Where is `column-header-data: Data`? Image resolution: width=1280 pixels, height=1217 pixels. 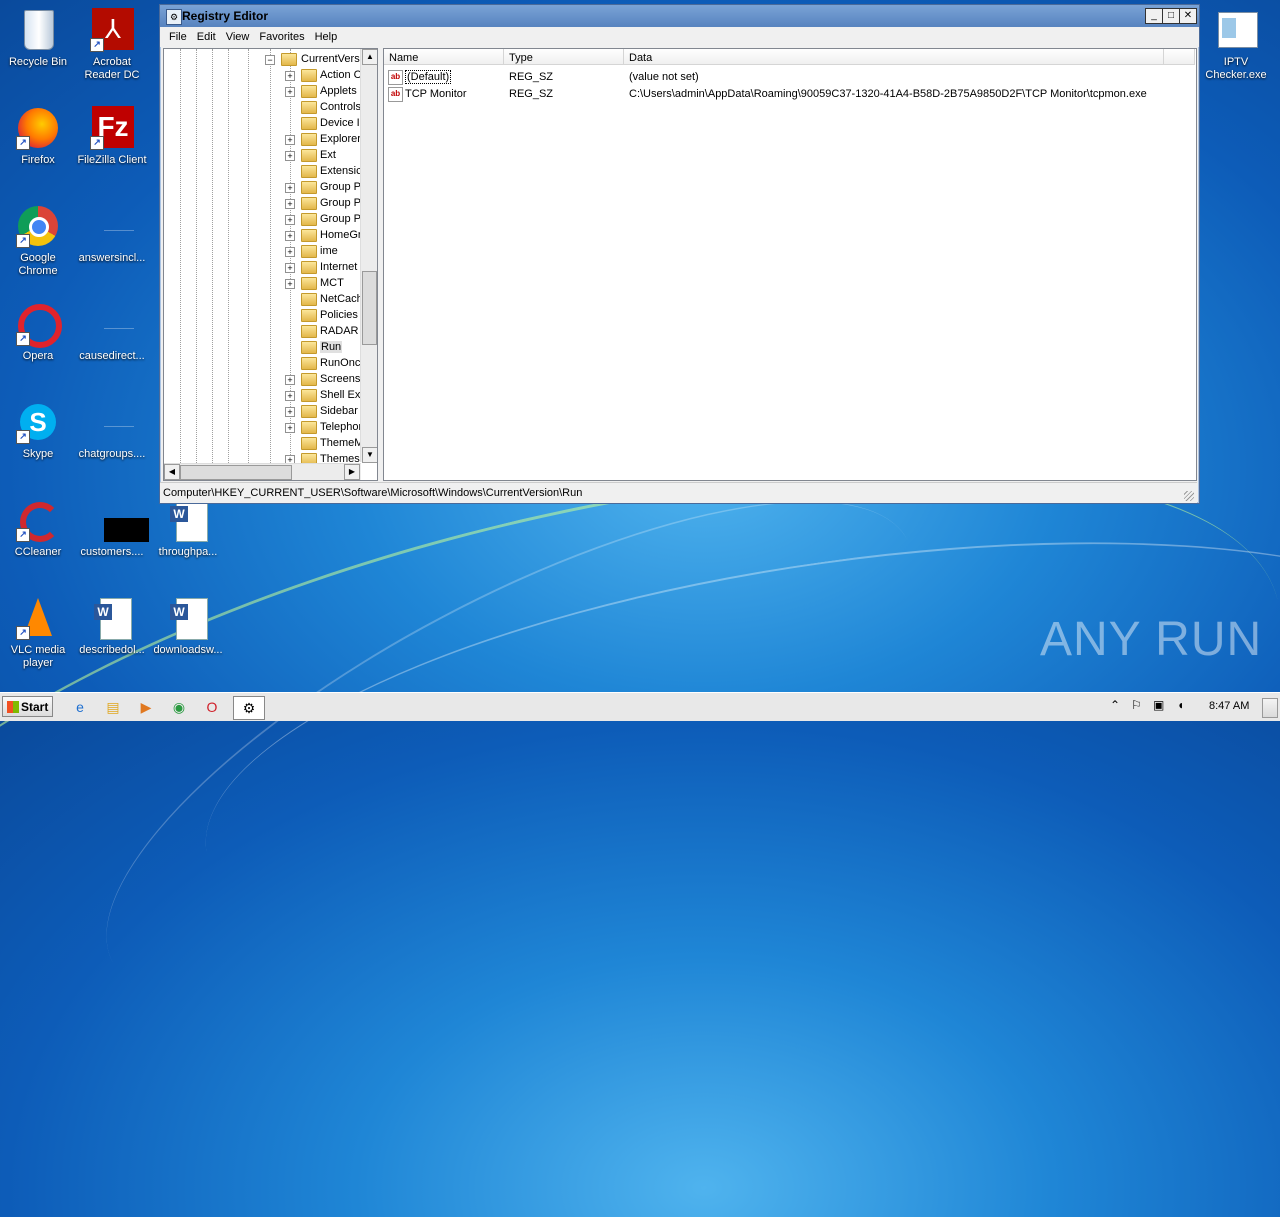 column-header-data: Data is located at coordinates (894, 57).